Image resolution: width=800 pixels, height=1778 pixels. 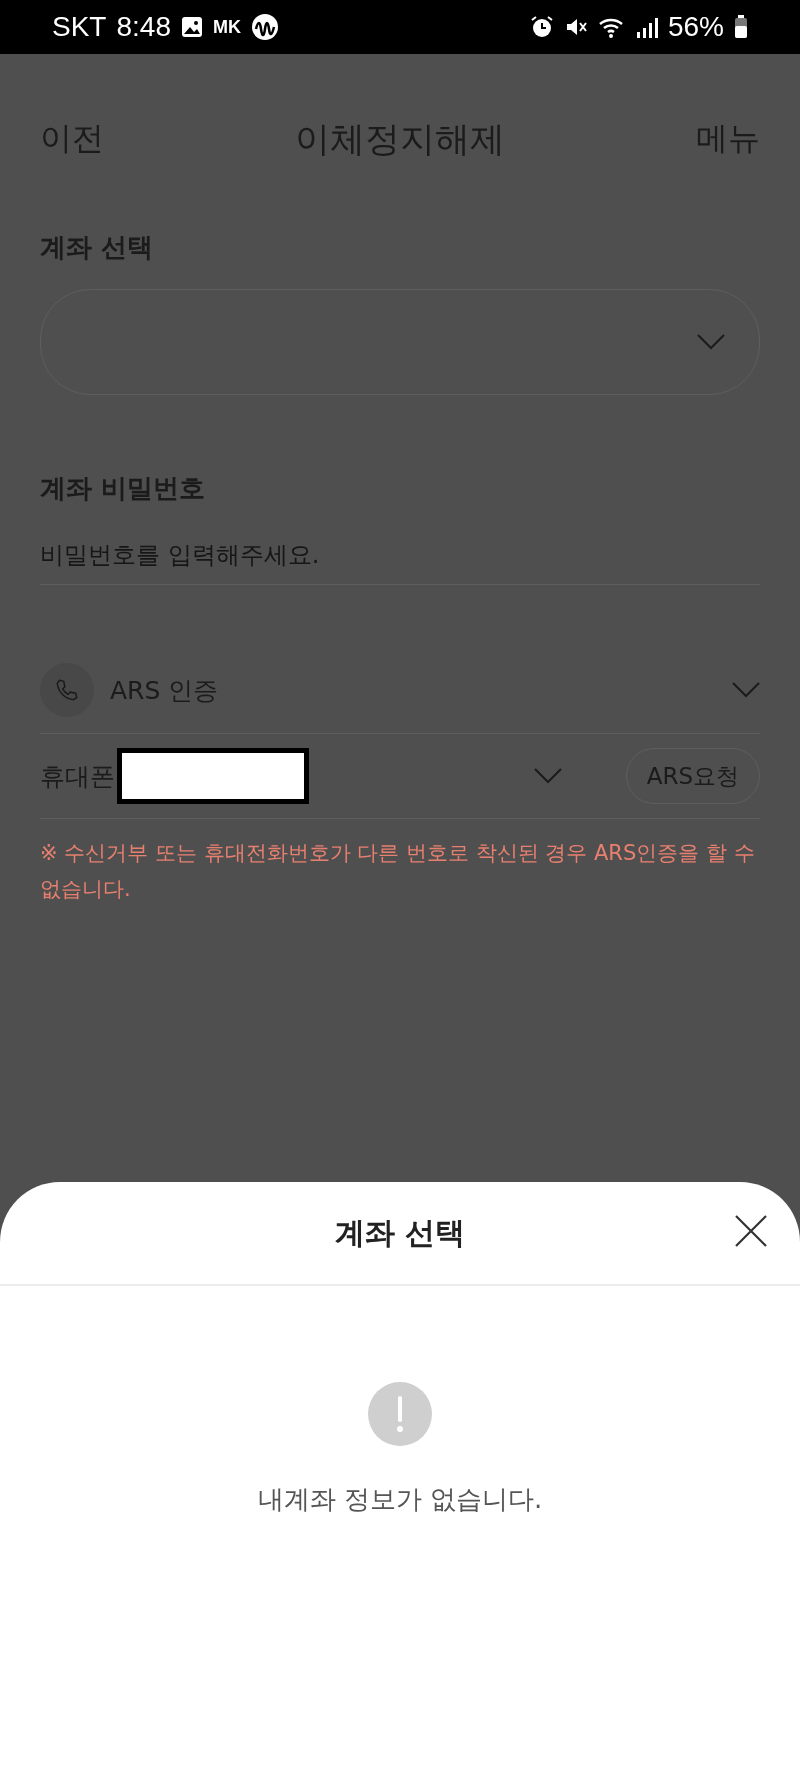 What do you see at coordinates (751, 1231) in the screenshot?
I see `close-button` at bounding box center [751, 1231].